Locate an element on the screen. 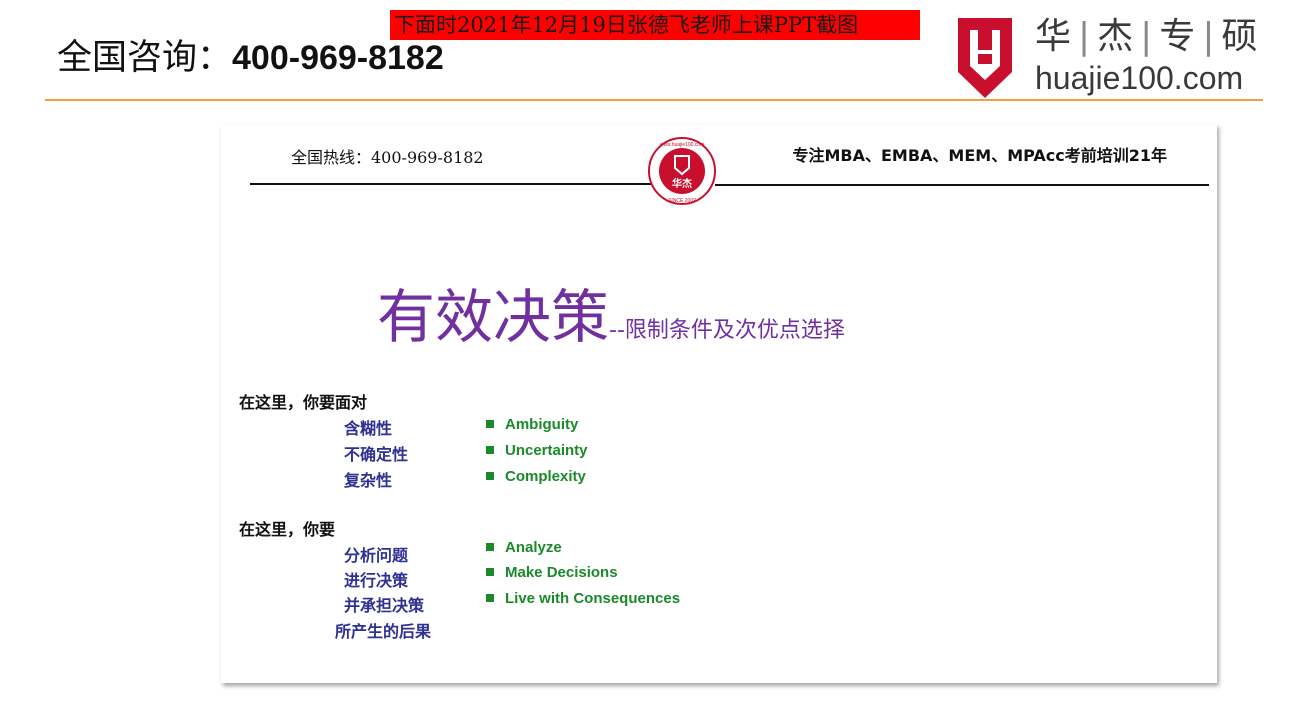 The image size is (1297, 717). slide-title-main: 有效决策 is located at coordinates (493, 317).